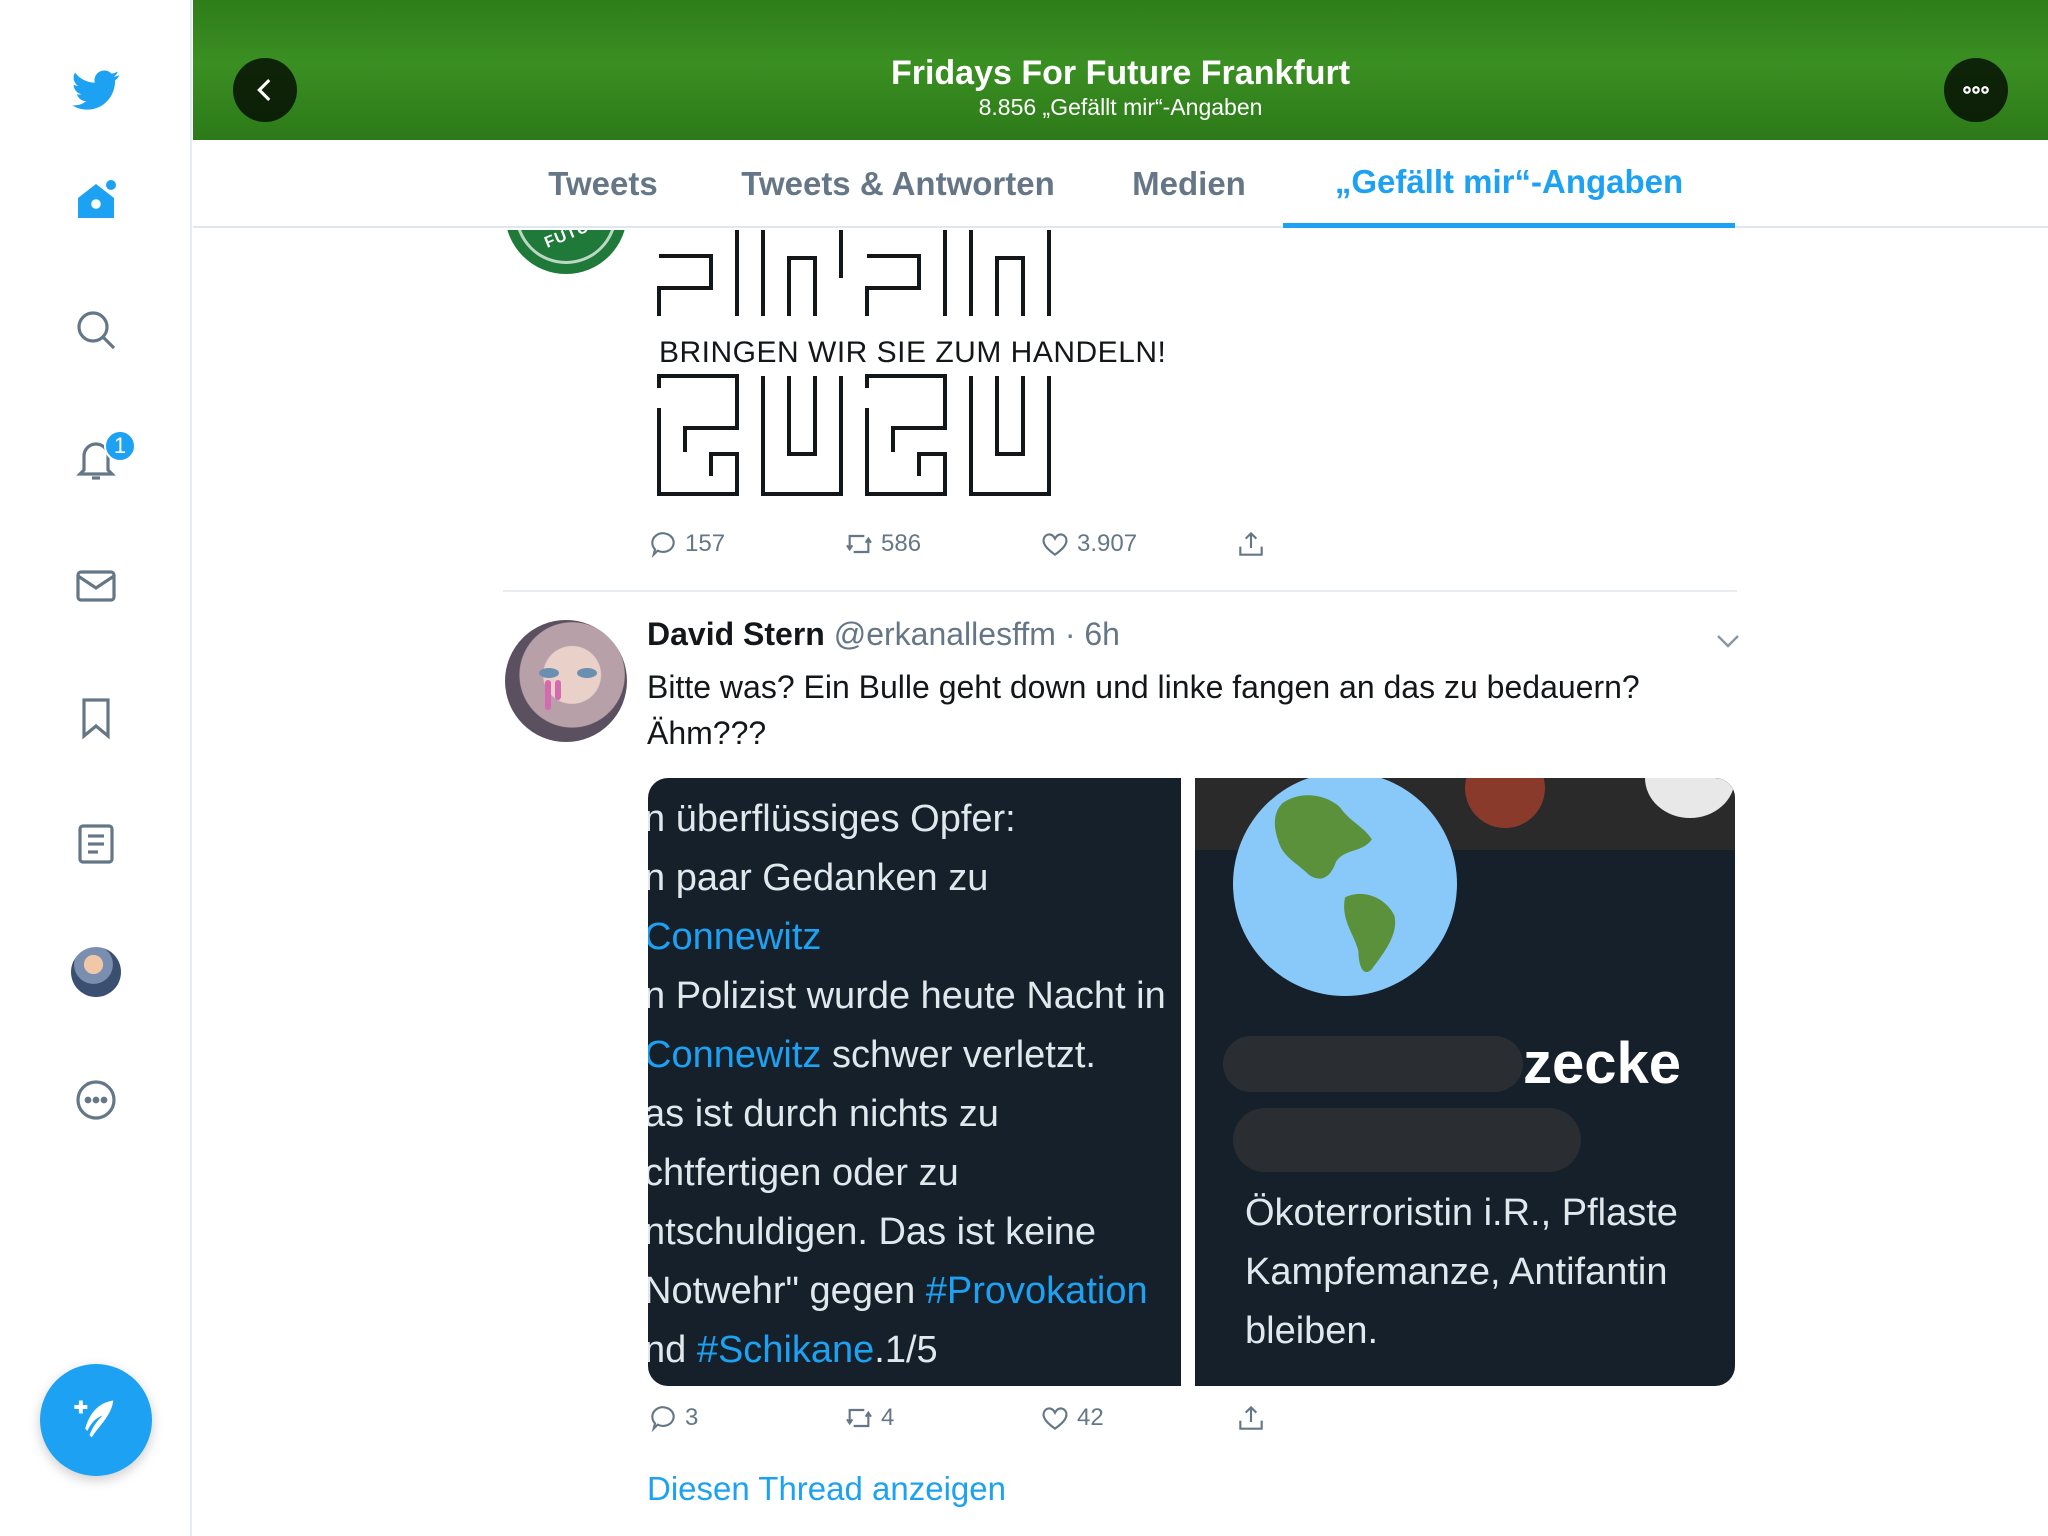 The image size is (2048, 1536). What do you see at coordinates (1456, 1272) in the screenshot?
I see `profile-bio-line: Kampfemanze, Antifantin` at bounding box center [1456, 1272].